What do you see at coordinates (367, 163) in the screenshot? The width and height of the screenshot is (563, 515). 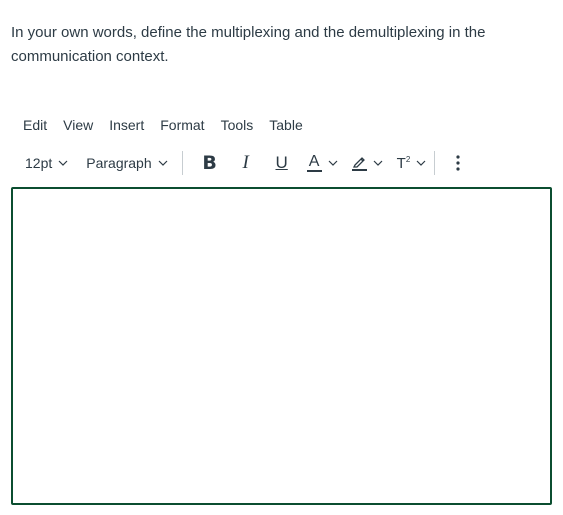 I see `highlight-color-button` at bounding box center [367, 163].